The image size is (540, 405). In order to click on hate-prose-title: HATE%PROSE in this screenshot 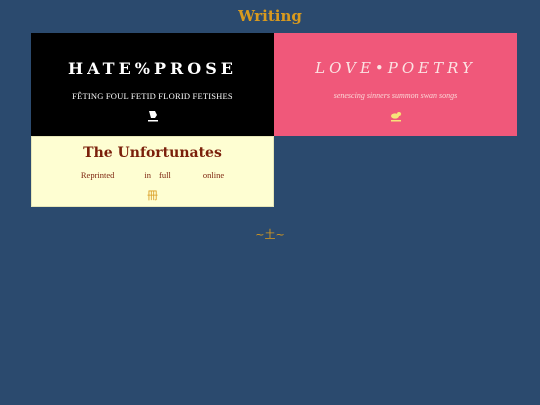, I will do `click(152, 68)`.